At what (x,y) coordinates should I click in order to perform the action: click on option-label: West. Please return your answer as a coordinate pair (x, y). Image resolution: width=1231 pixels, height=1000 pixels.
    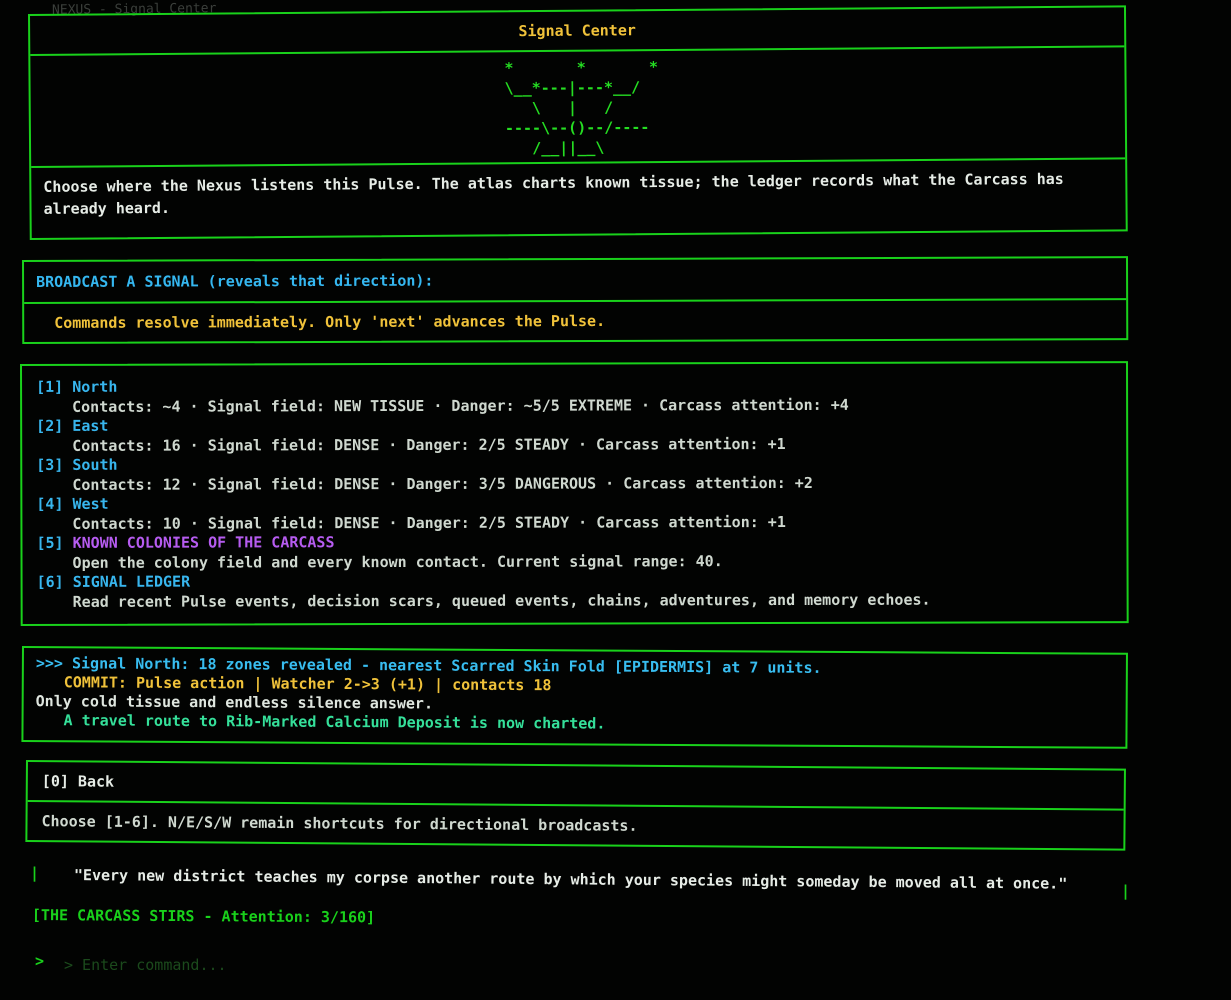
    Looking at the image, I should click on (90, 503).